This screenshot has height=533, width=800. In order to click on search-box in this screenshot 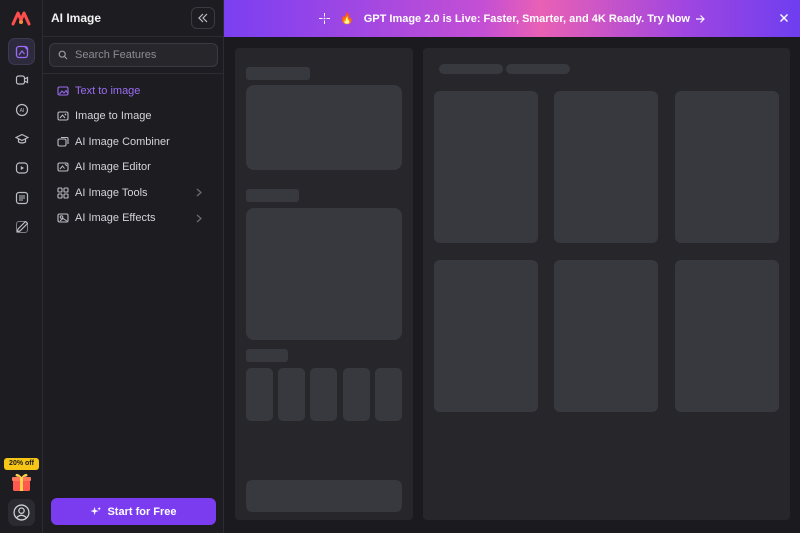, I will do `click(133, 55)`.